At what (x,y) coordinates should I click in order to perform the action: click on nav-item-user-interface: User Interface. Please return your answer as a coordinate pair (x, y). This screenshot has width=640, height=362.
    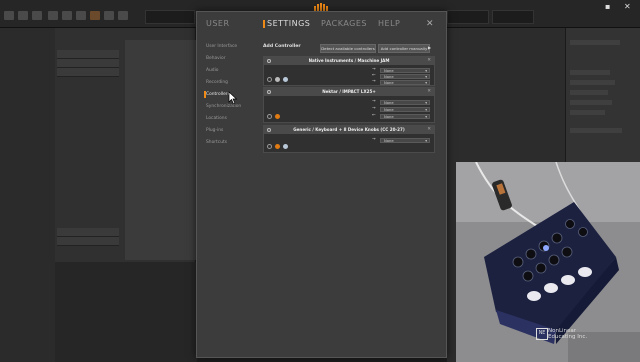
    Looking at the image, I should click on (221, 46).